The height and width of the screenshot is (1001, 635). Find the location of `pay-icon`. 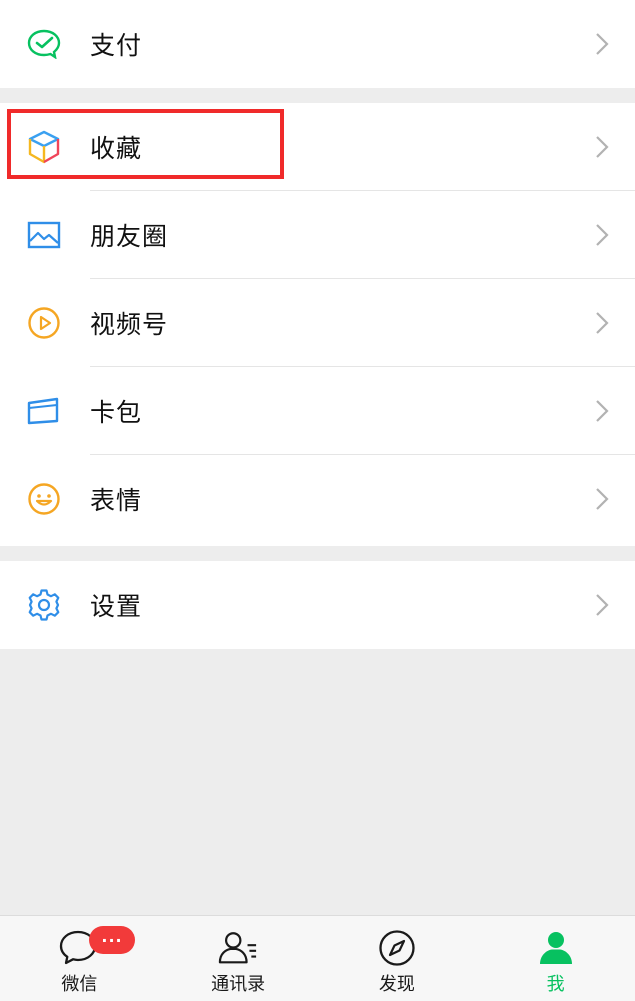

pay-icon is located at coordinates (44, 44).